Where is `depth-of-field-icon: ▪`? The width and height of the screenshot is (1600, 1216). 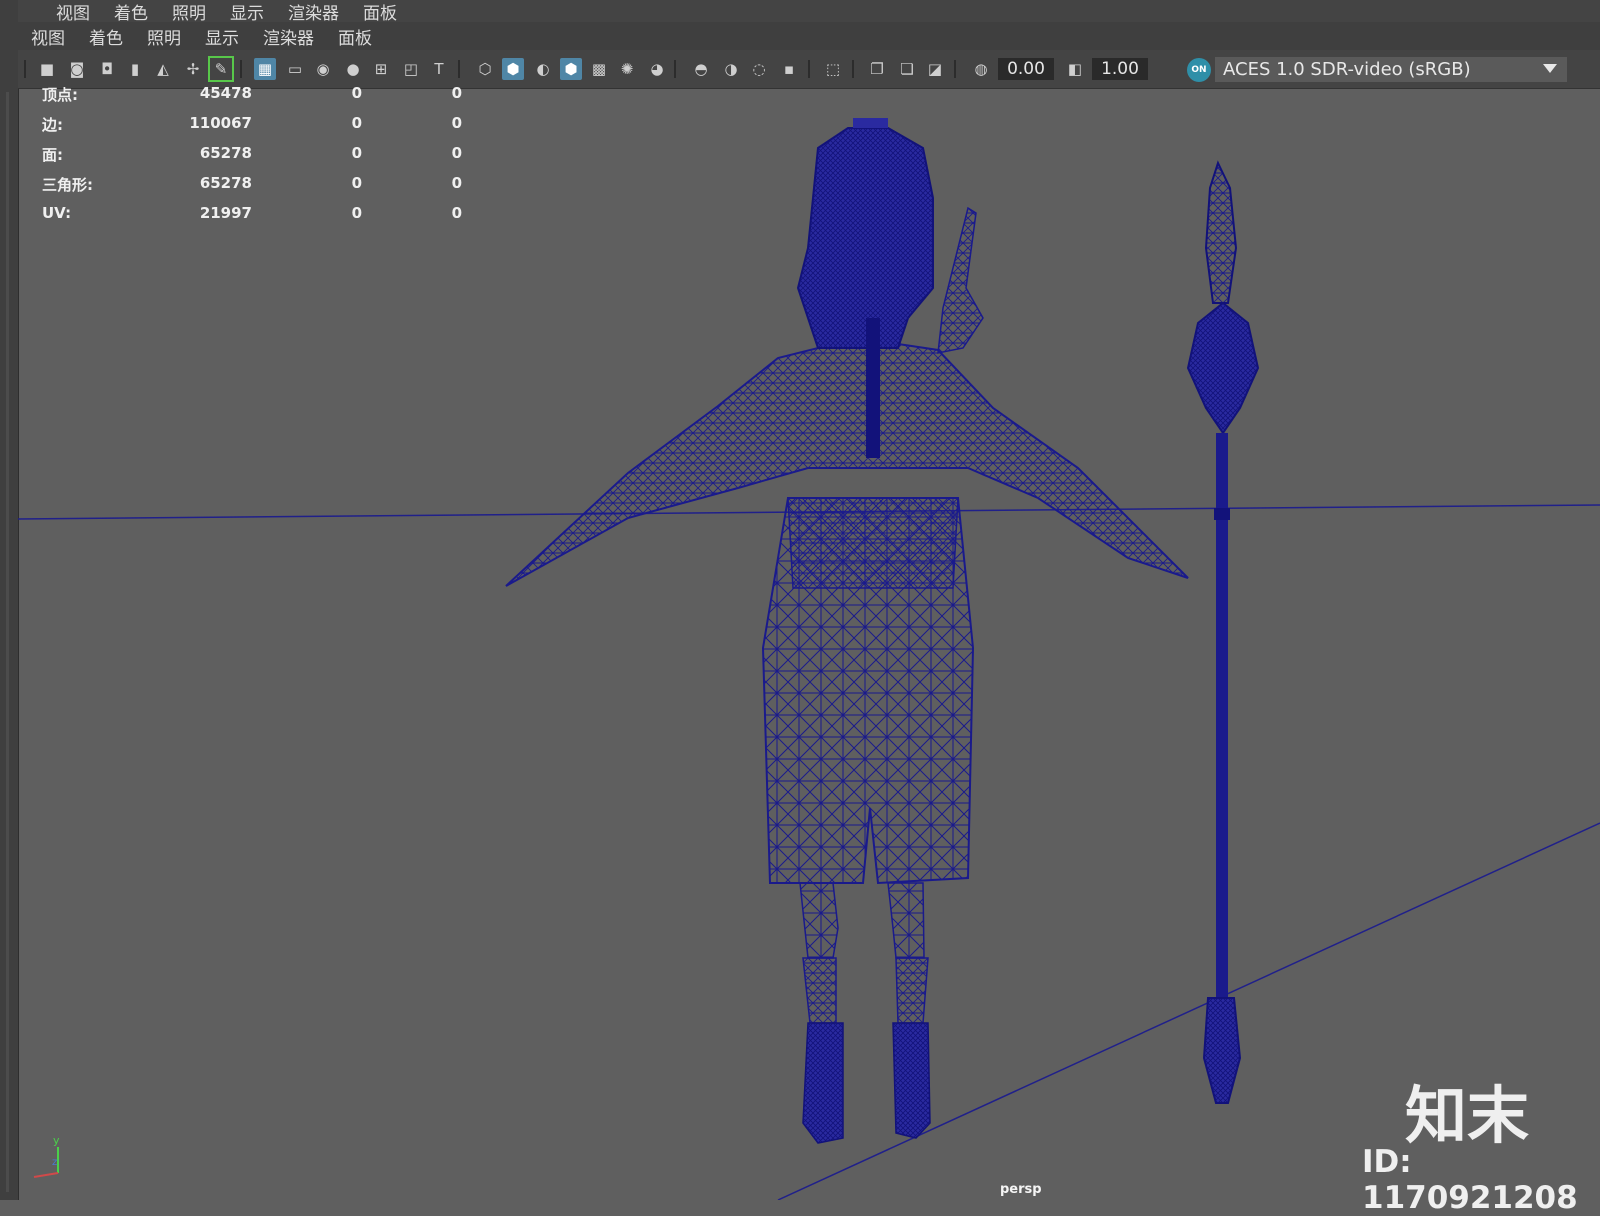
depth-of-field-icon: ▪ is located at coordinates (789, 69).